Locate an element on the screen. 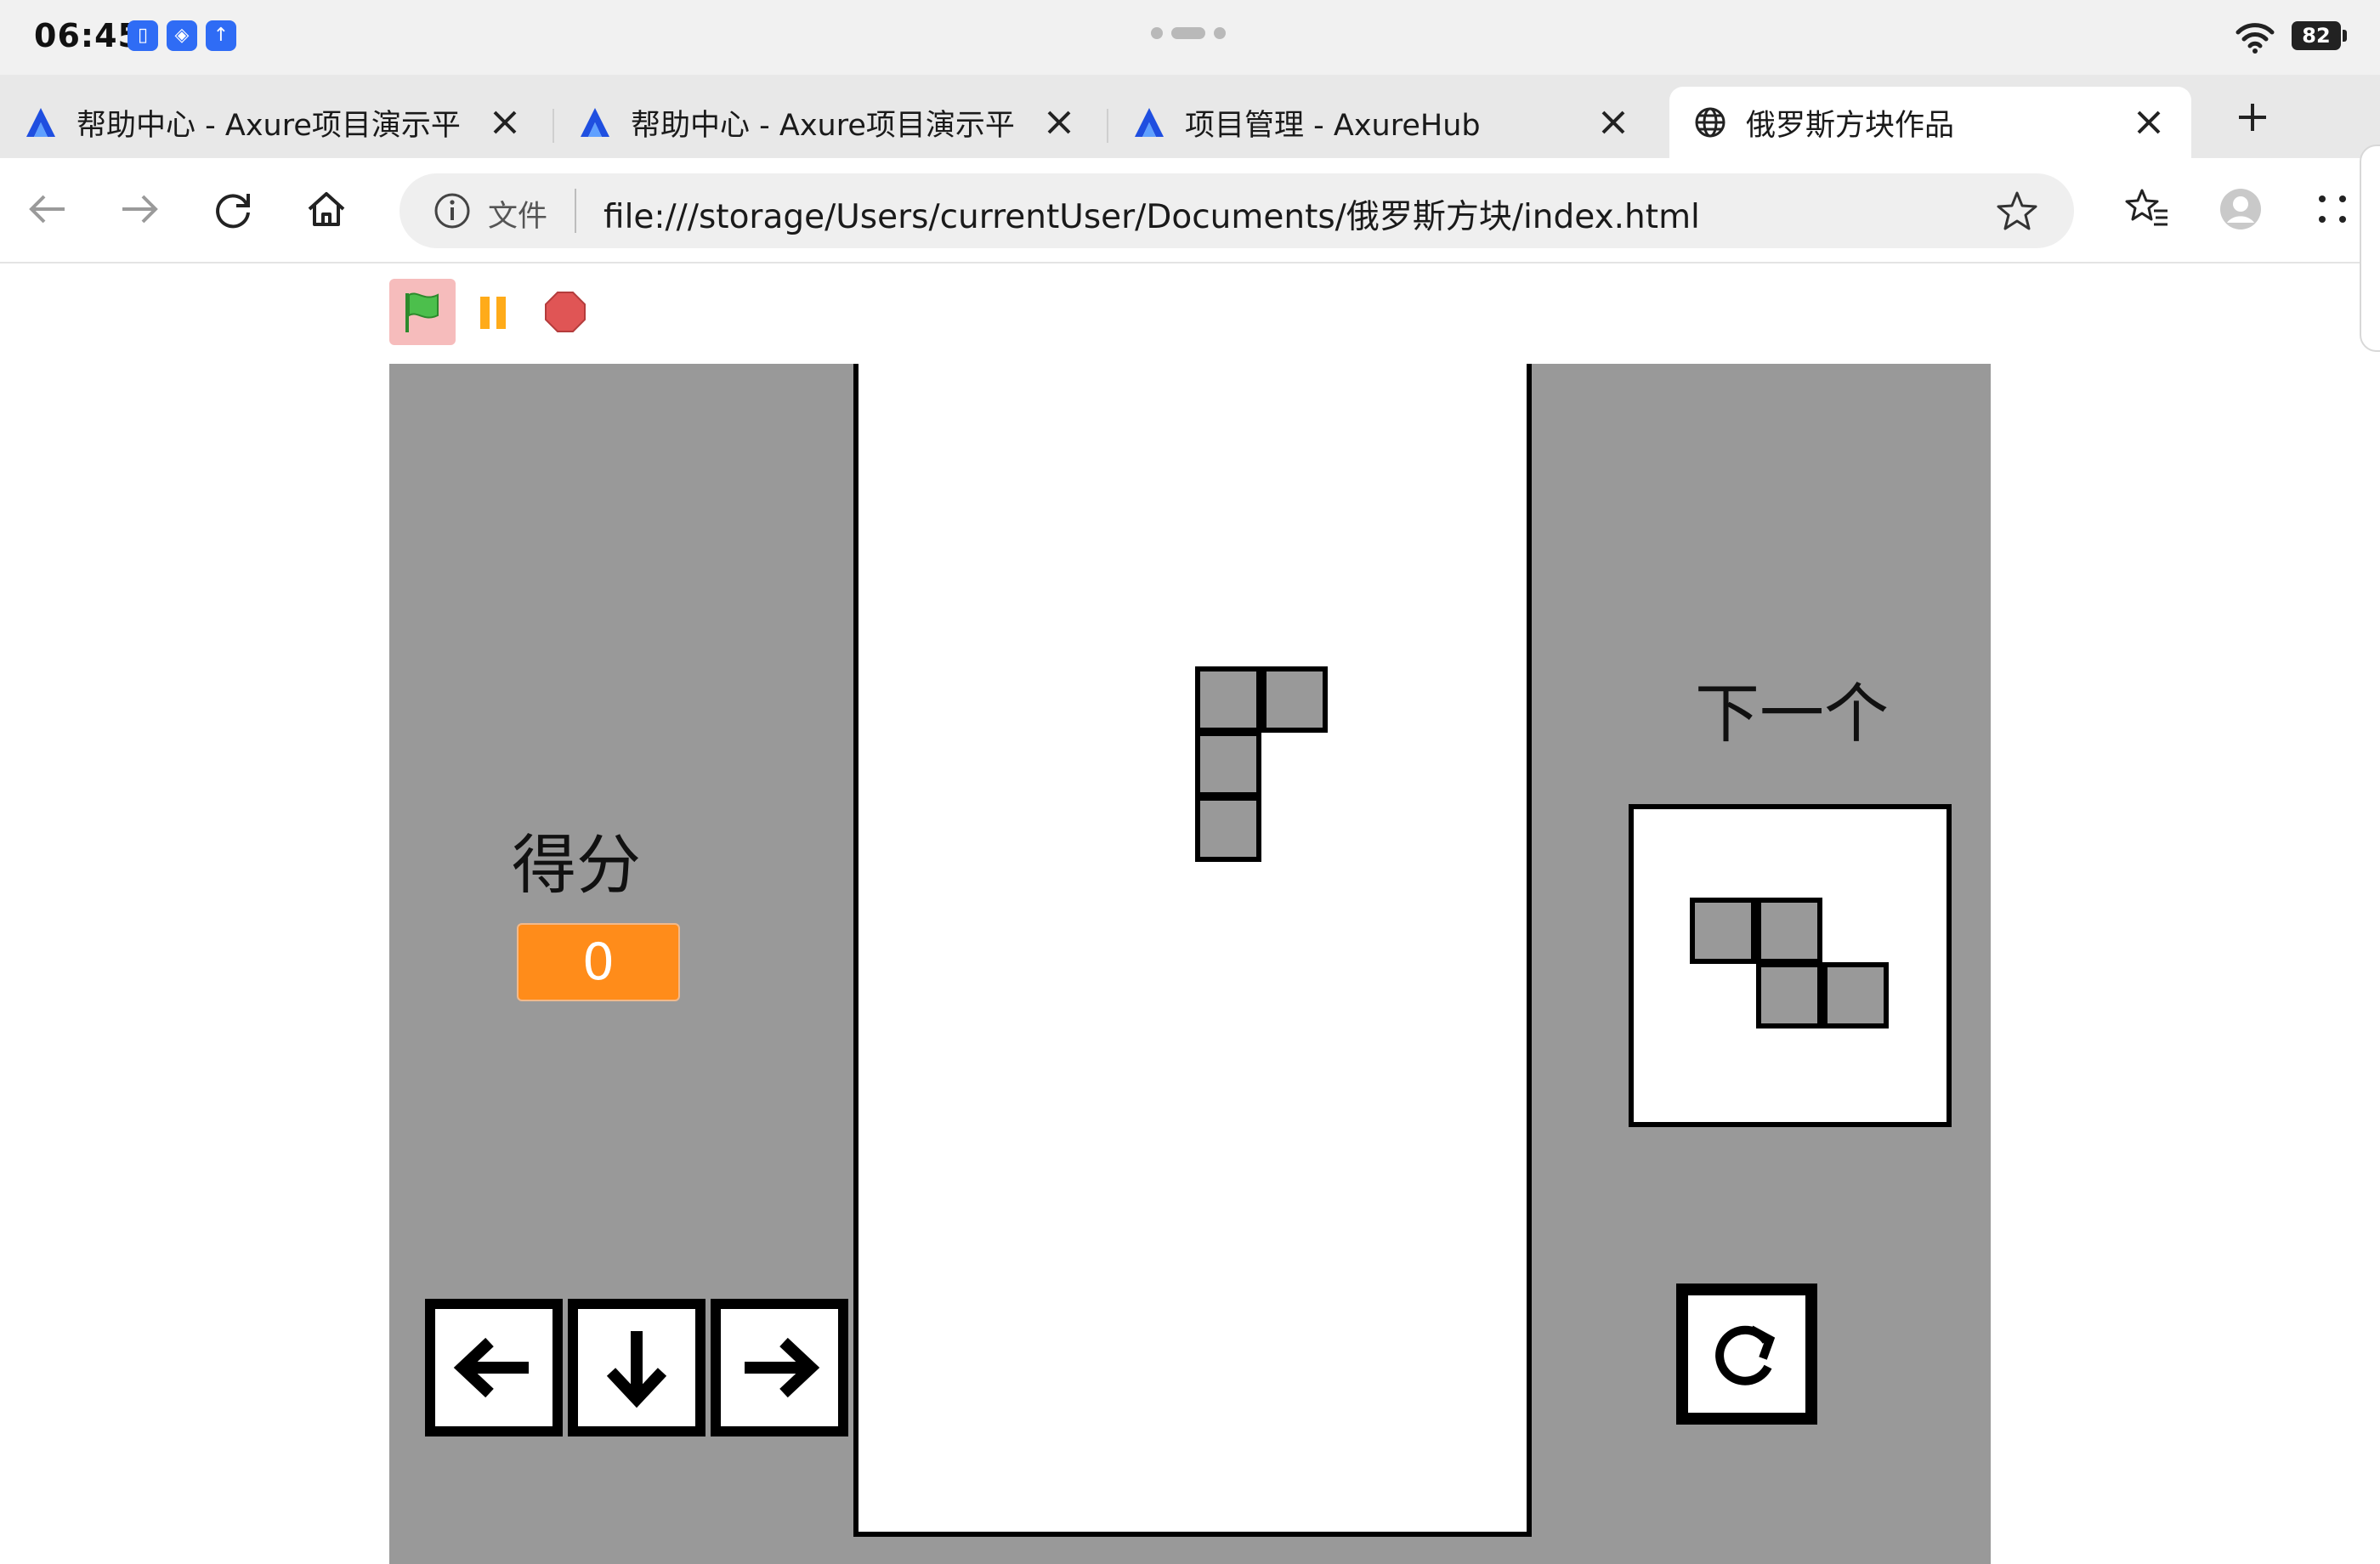 The image size is (2380, 1564). browser-tab-active: 俄罗斯方块作品 is located at coordinates (1930, 122).